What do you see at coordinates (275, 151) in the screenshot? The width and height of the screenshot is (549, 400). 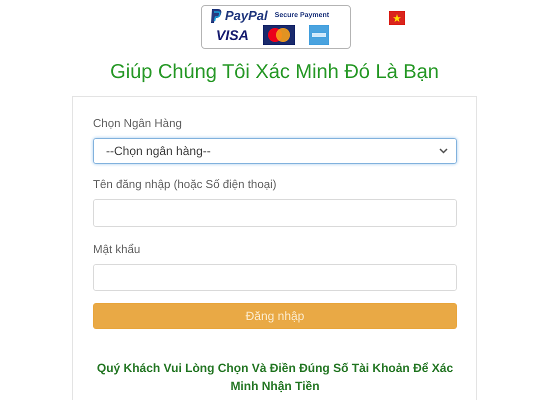 I see `bank-select: --Chọn ngân hàng--` at bounding box center [275, 151].